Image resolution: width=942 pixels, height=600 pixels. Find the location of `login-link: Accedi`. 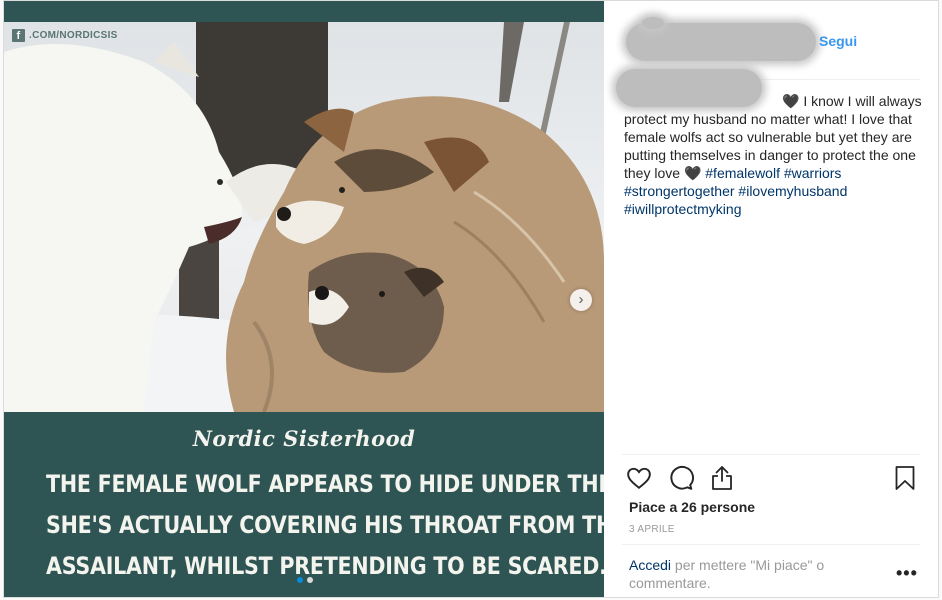

login-link: Accedi is located at coordinates (650, 565).